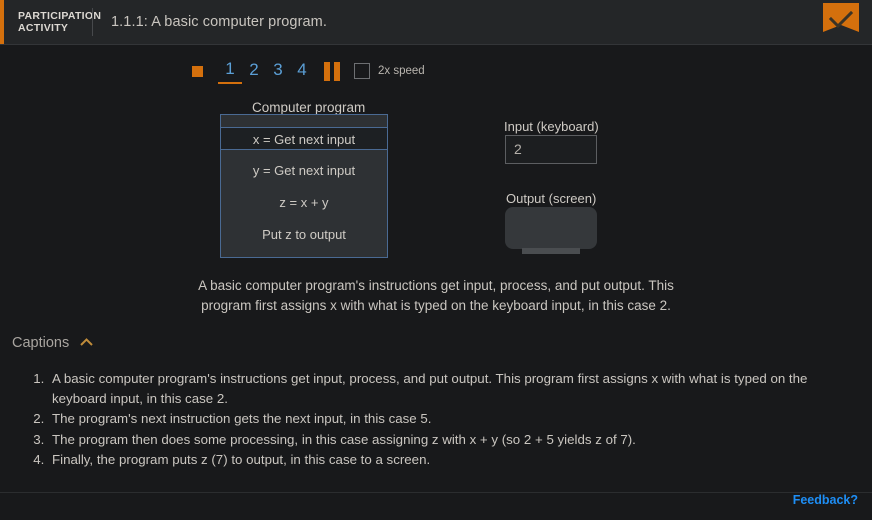 The image size is (872, 520). Describe the element at coordinates (401, 71) in the screenshot. I see `speed-label: 2x speed` at that location.